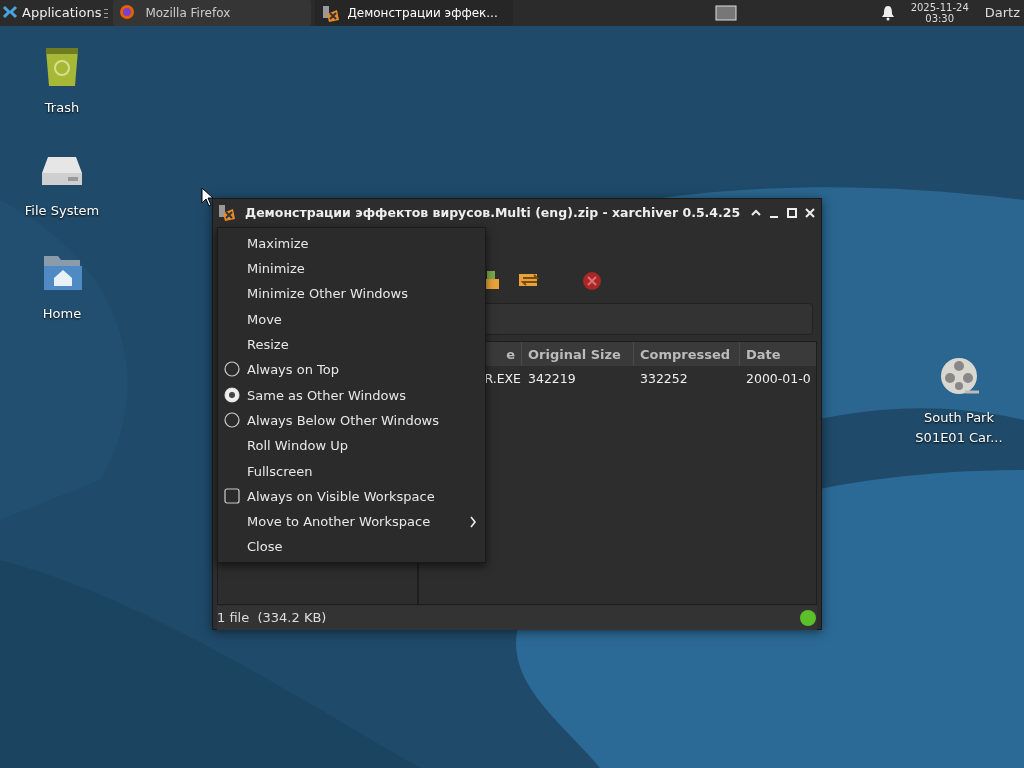 The image size is (1024, 768). What do you see at coordinates (351, 319) in the screenshot?
I see `menu-item: Move` at bounding box center [351, 319].